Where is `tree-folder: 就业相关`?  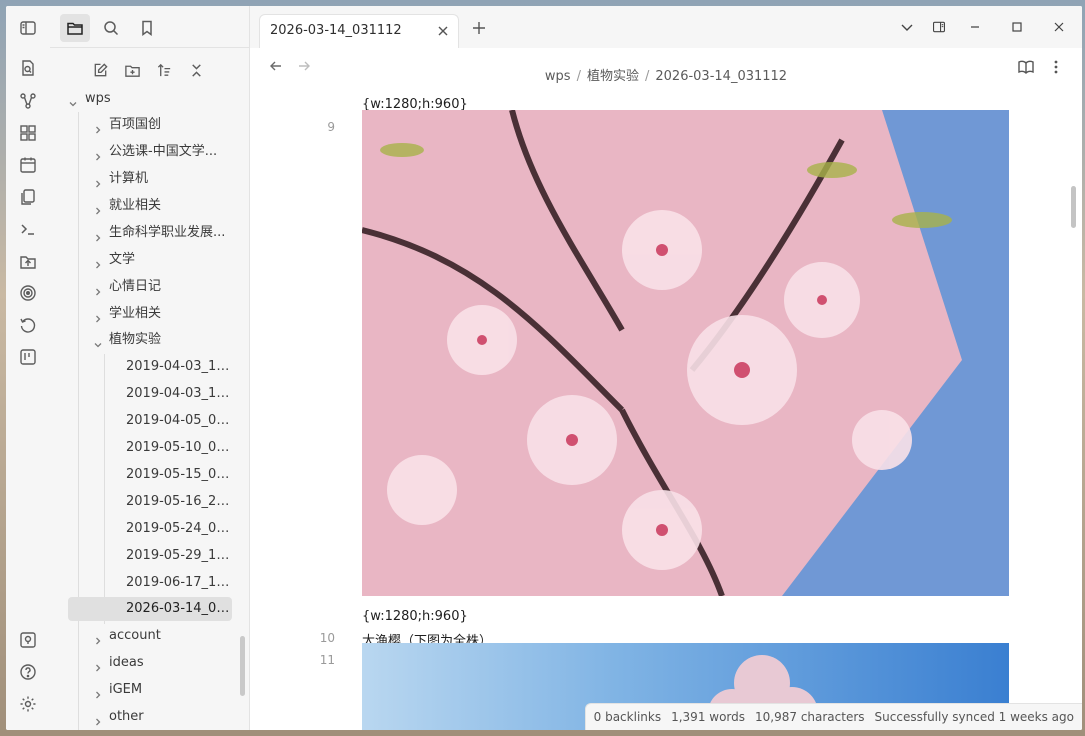 tree-folder: 就业相关 is located at coordinates (157, 206).